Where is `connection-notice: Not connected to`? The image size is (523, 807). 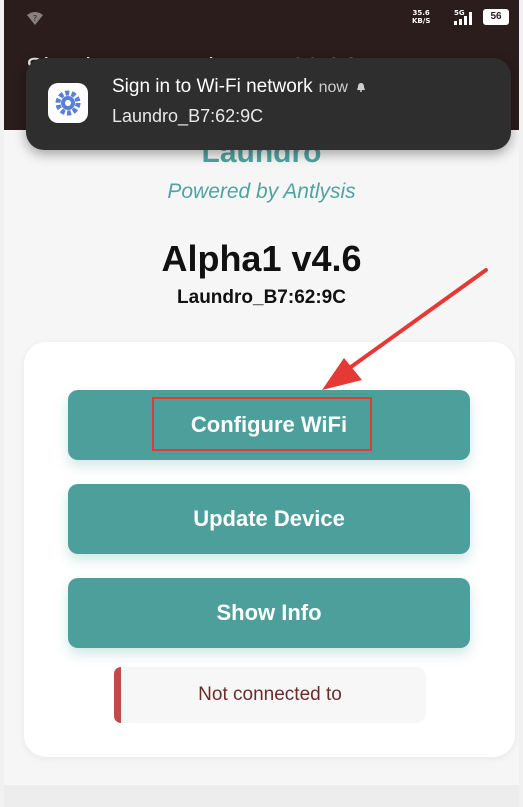 connection-notice: Not connected to is located at coordinates (270, 695).